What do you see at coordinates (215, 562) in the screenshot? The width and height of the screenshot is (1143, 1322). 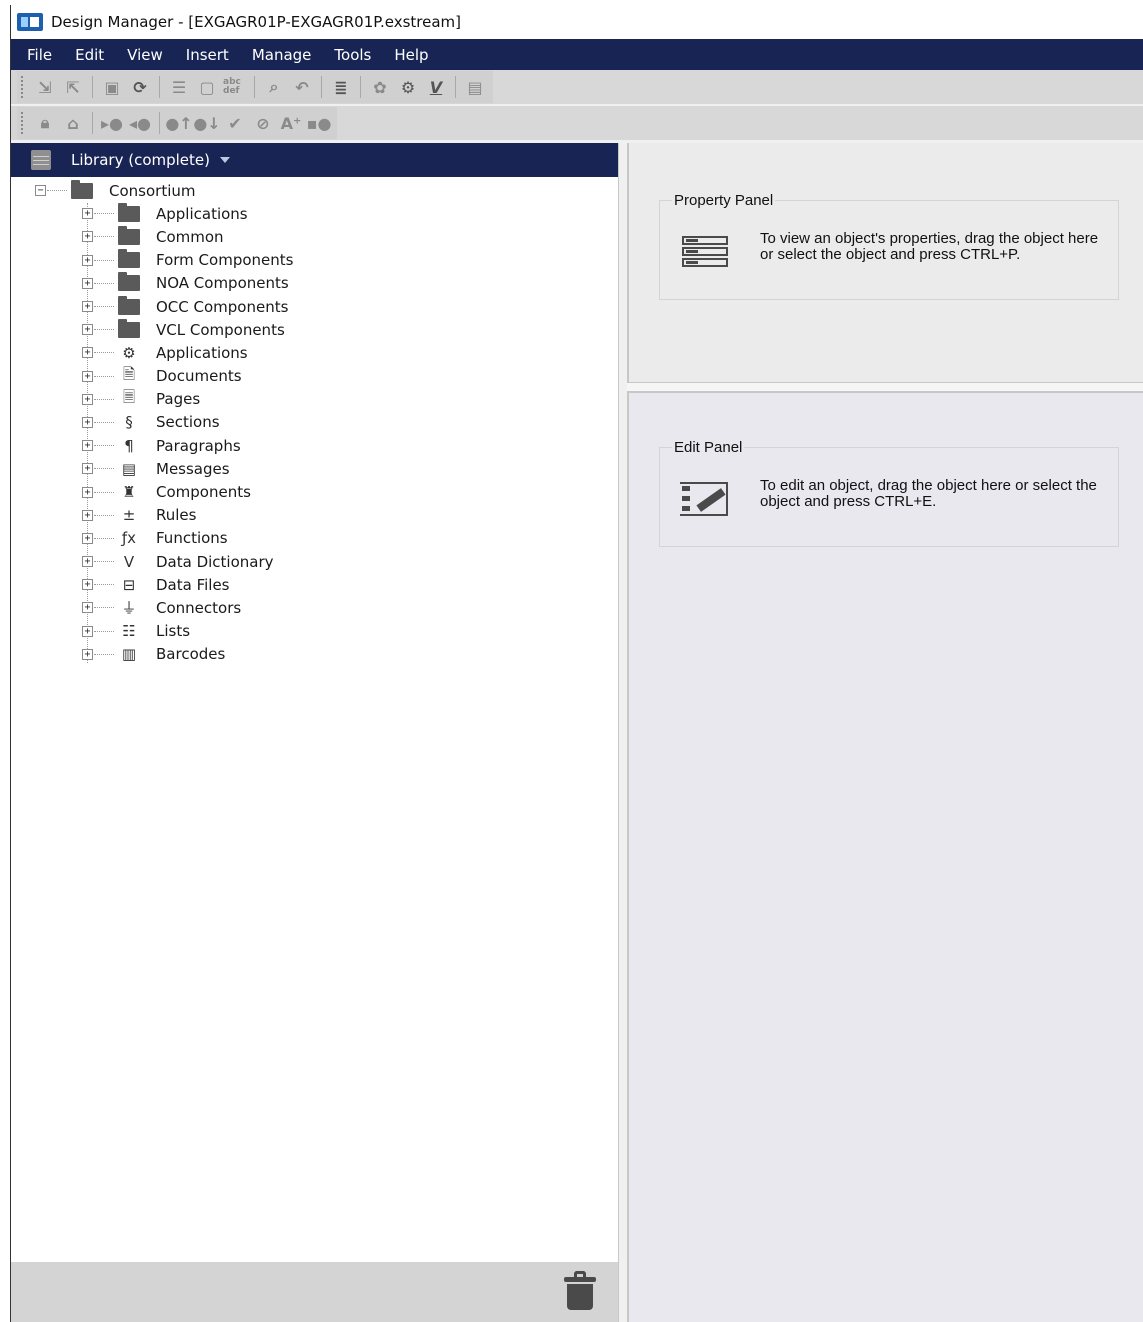 I see `tree-node-label: Data Dictionary` at bounding box center [215, 562].